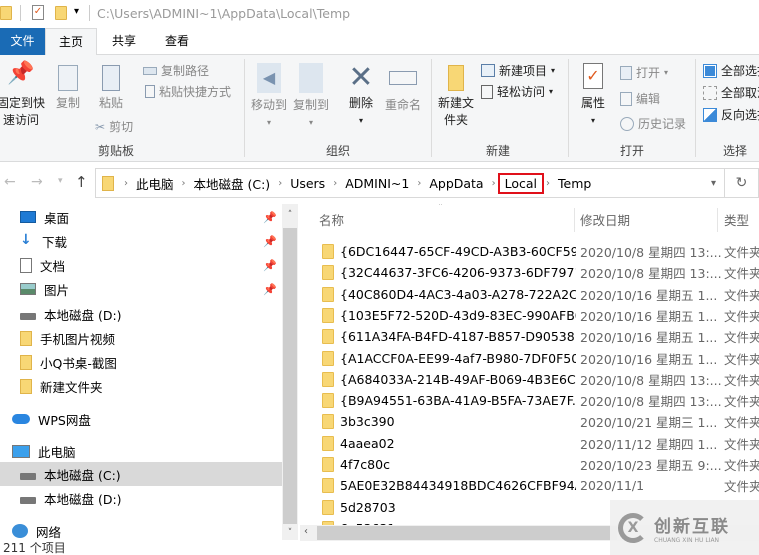 The width and height of the screenshot is (759, 555). What do you see at coordinates (141, 217) in the screenshot?
I see `nav-item: 桌面 📌` at bounding box center [141, 217].